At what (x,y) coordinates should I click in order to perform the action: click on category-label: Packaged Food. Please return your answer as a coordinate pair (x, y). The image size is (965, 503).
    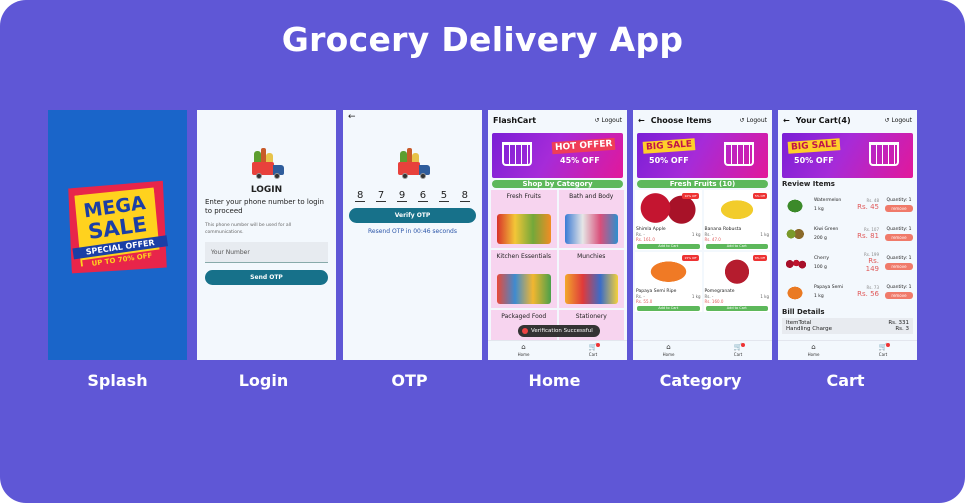
    Looking at the image, I should click on (524, 316).